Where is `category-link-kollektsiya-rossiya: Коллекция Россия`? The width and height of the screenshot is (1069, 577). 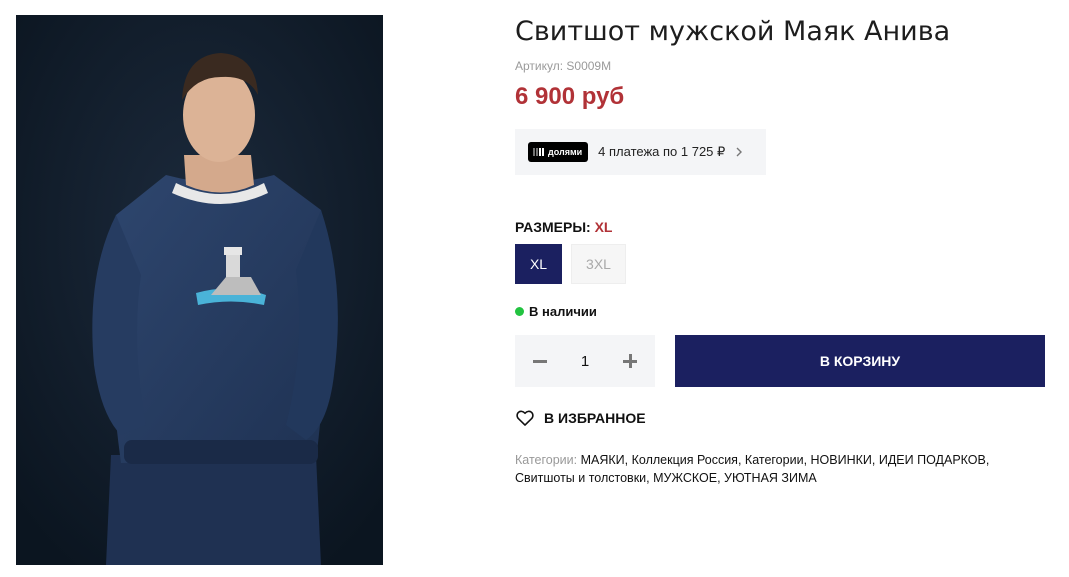
category-link-kollektsiya-rossiya: Коллекция Россия is located at coordinates (685, 460).